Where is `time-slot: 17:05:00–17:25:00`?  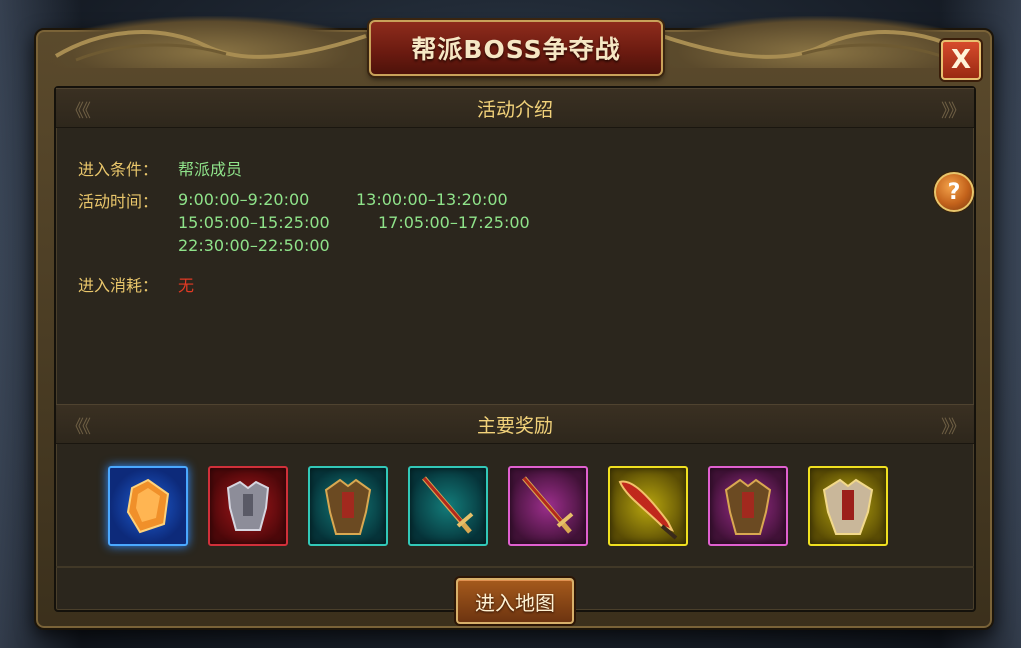 time-slot: 17:05:00–17:25:00 is located at coordinates (454, 222).